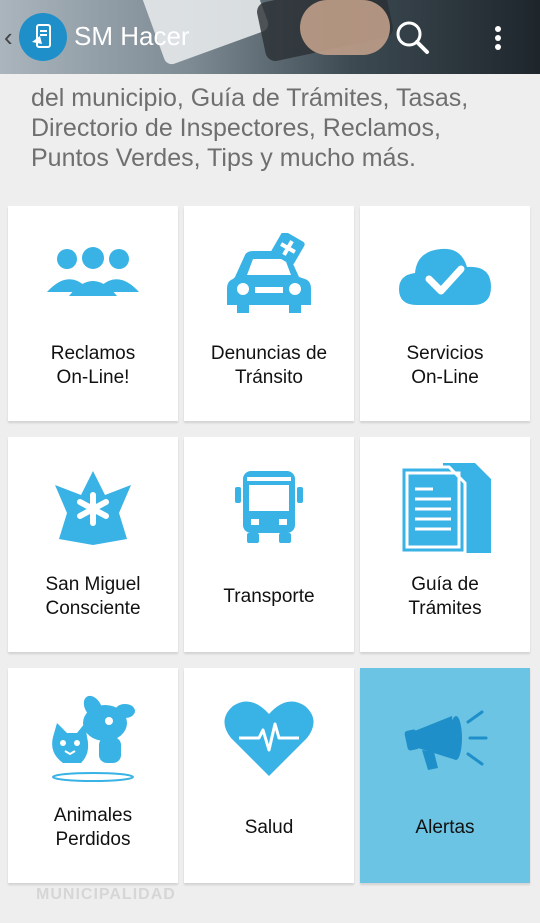  I want to click on tile-label: Transporte, so click(269, 596).